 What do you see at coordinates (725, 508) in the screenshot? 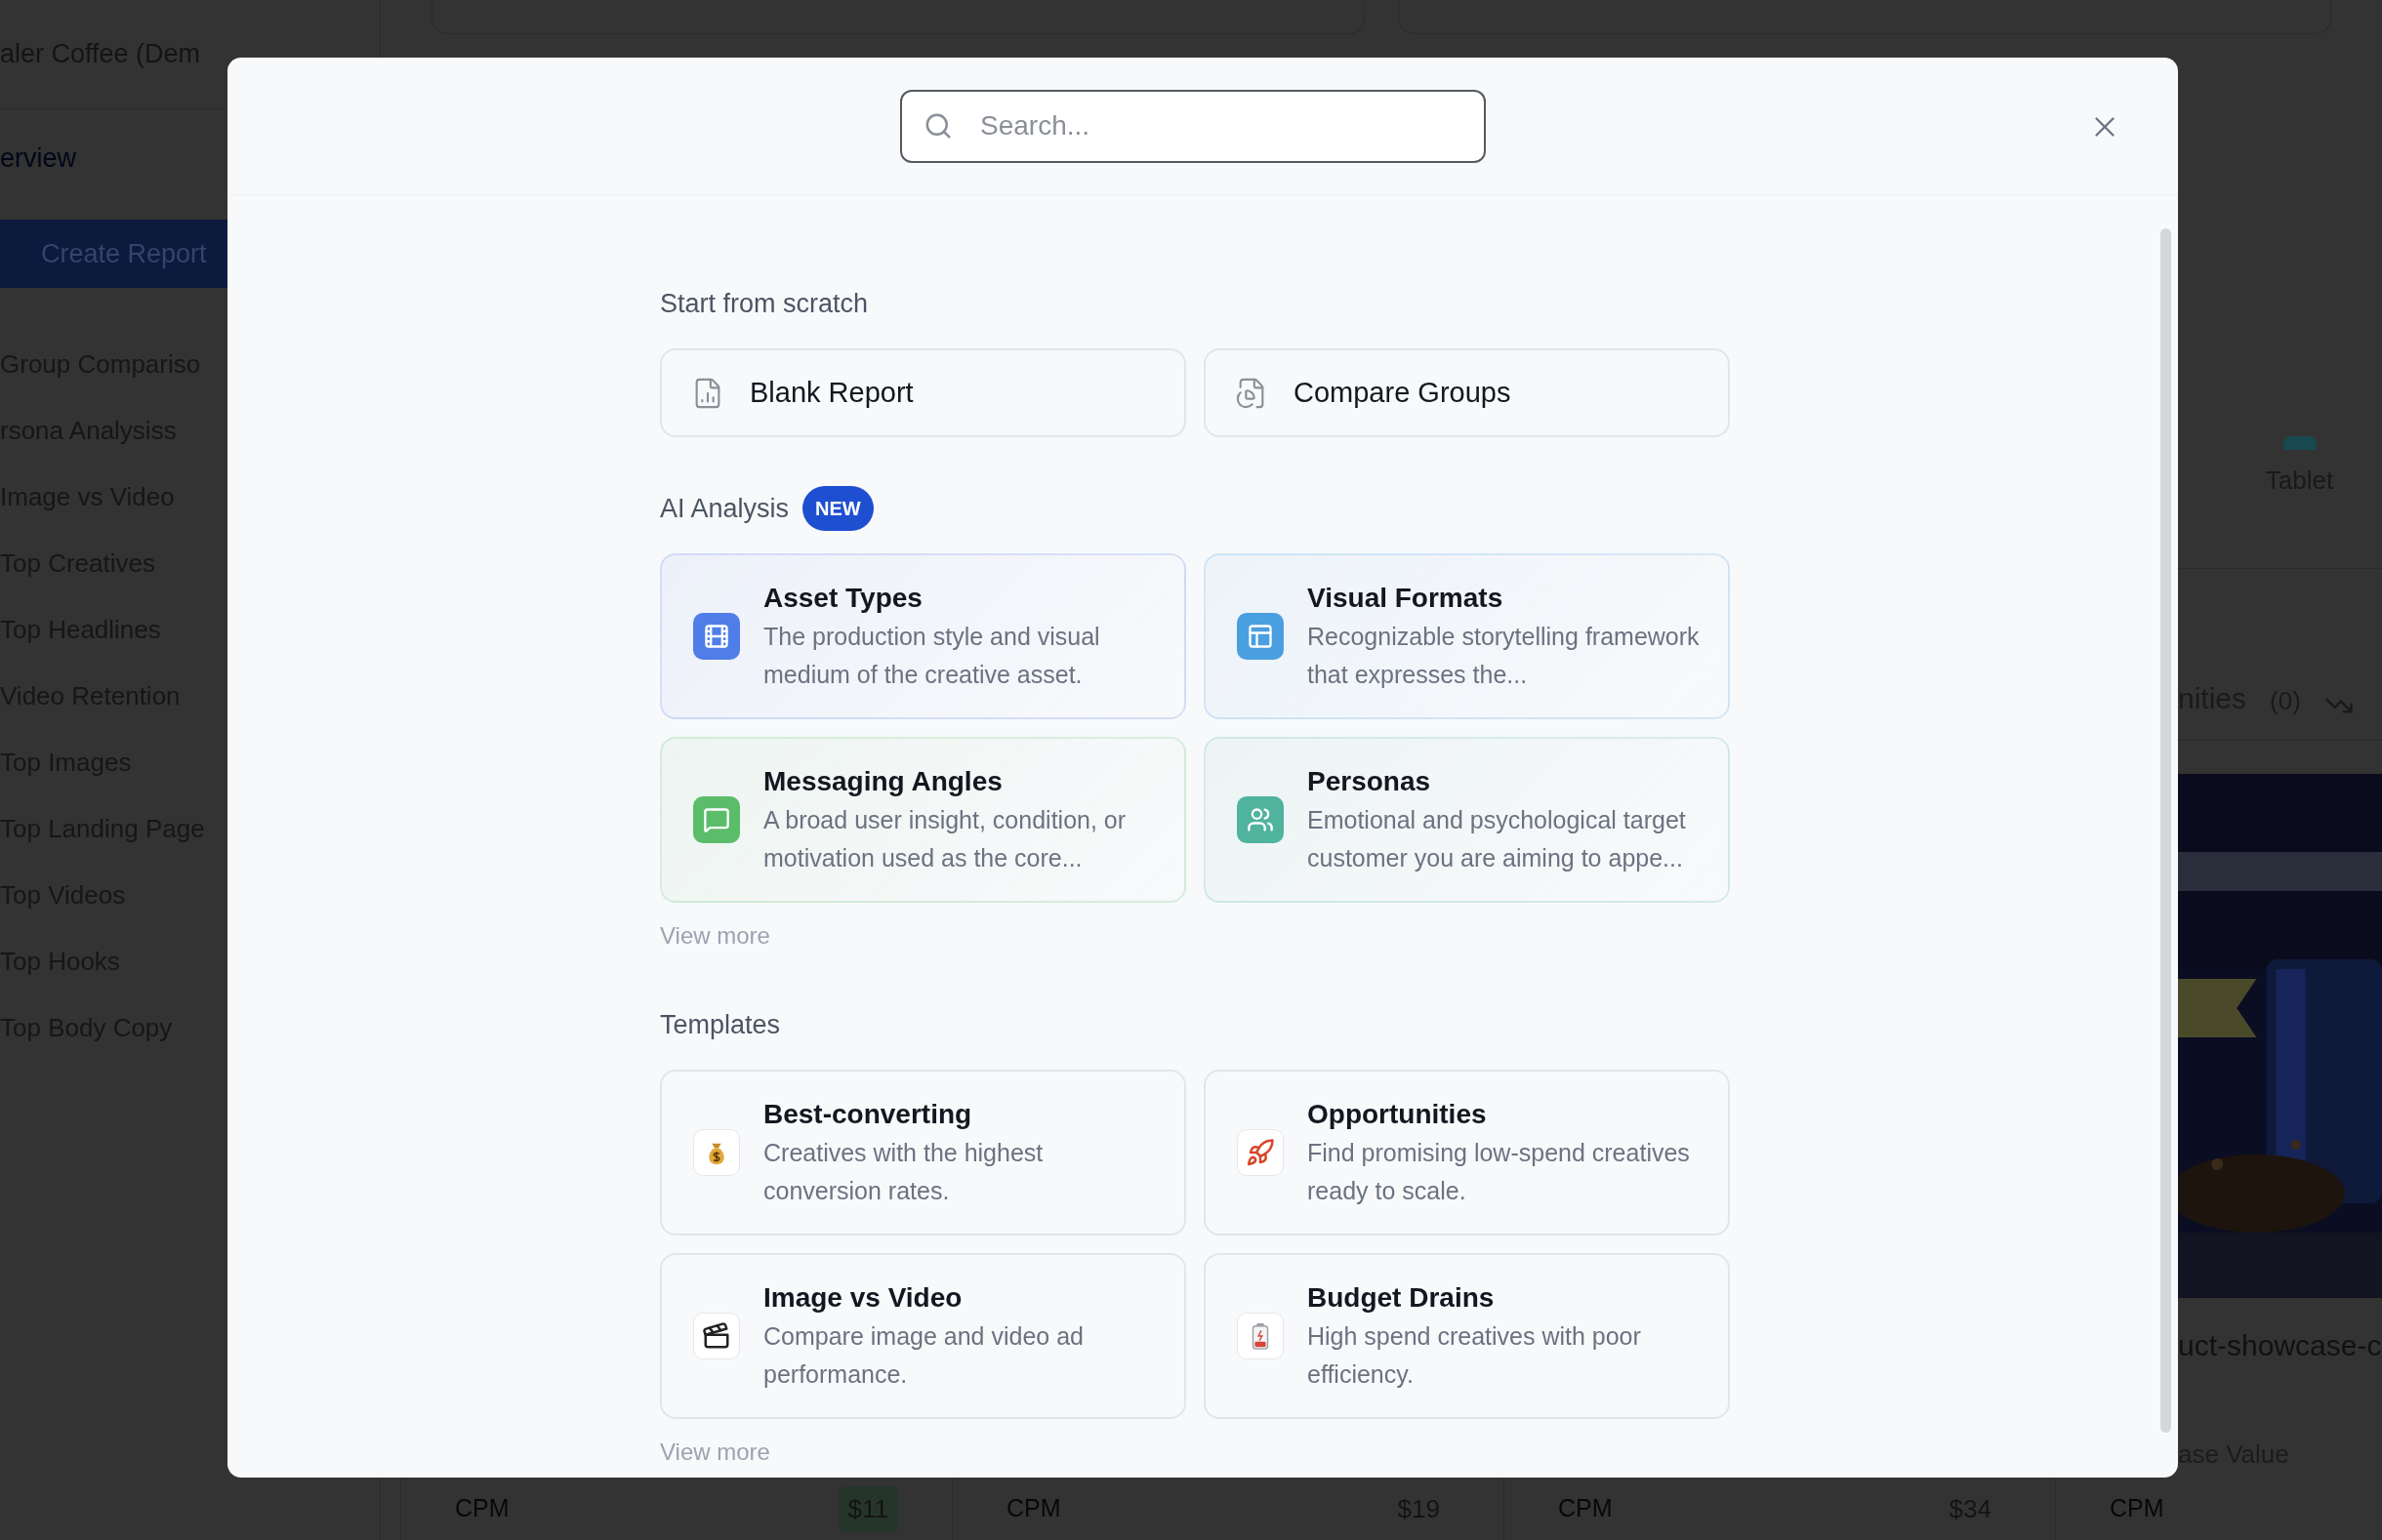
I see `section-heading: AI Analysis` at bounding box center [725, 508].